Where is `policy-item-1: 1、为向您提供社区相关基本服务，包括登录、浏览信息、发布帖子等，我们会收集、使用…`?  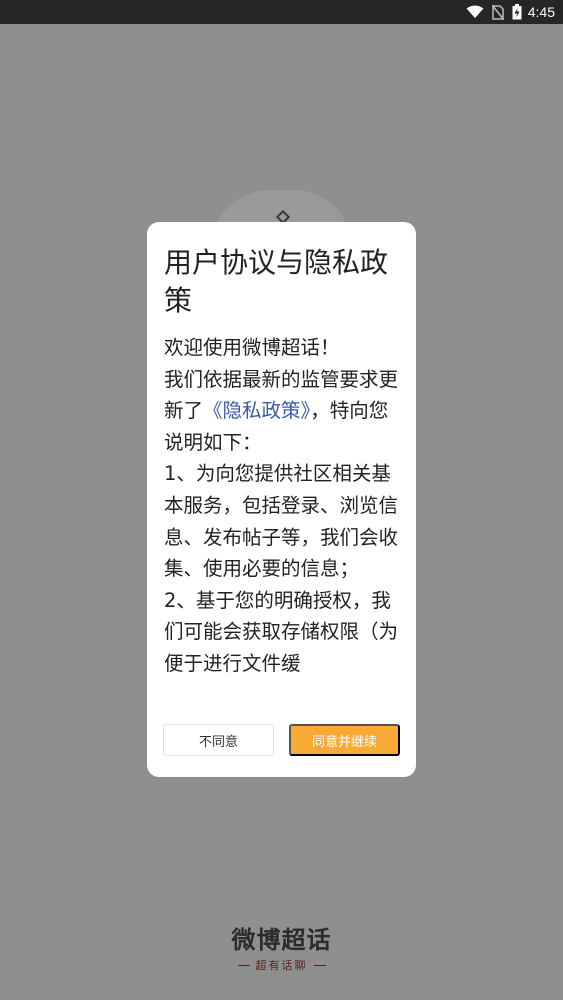
policy-item-1: 1、为向您提供社区相关基本服务，包括登录、浏览信息、发布帖子等，我们会收集、使用… is located at coordinates (281, 521).